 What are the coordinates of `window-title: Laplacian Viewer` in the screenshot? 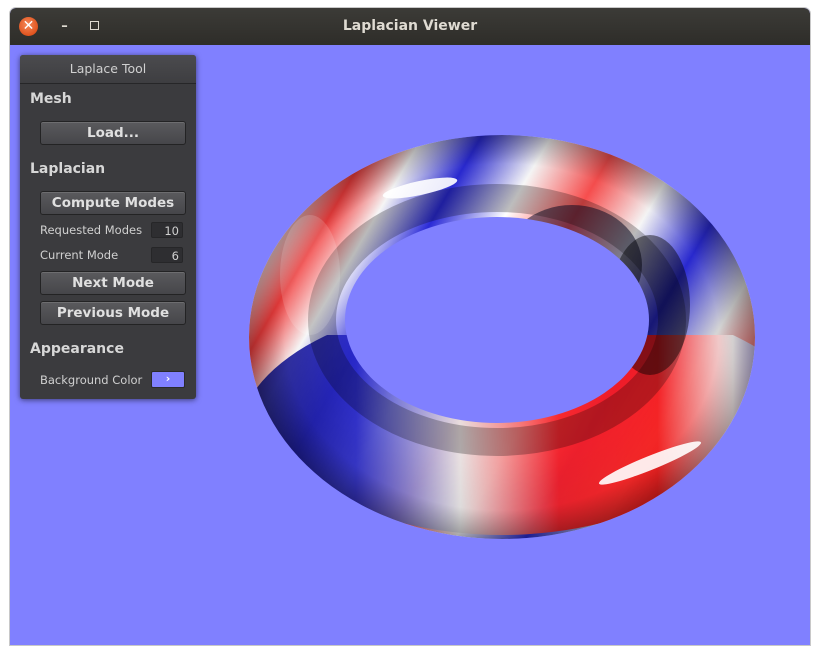 It's located at (410, 26).